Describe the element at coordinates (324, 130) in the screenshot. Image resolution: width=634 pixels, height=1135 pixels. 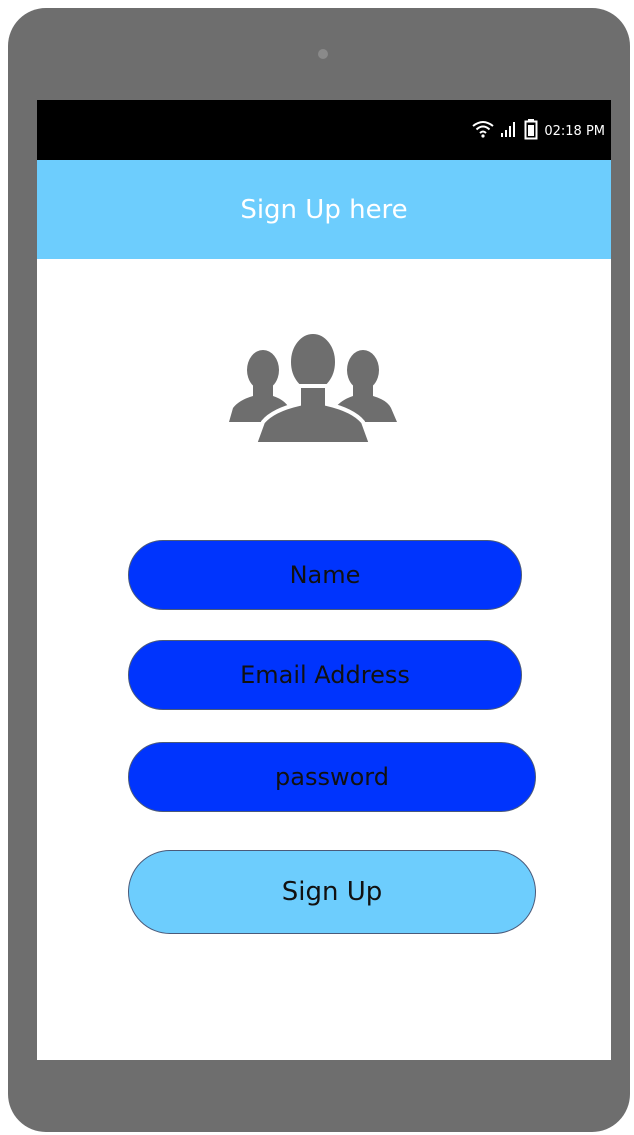
I see `status-bar: 02:18 PM` at that location.